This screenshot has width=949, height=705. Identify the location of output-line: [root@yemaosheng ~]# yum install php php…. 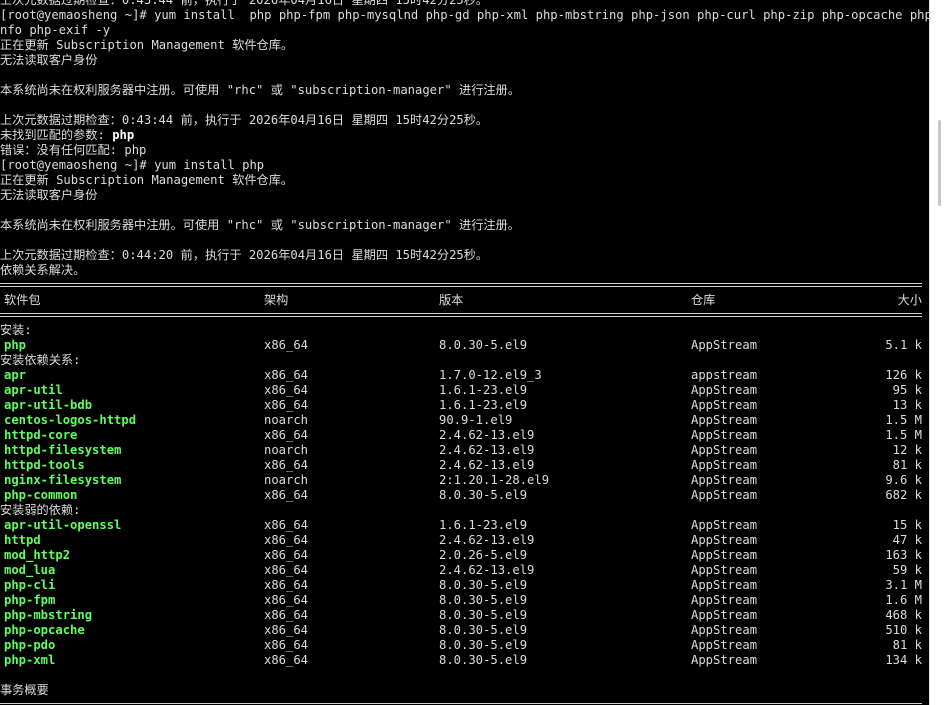
(465, 15).